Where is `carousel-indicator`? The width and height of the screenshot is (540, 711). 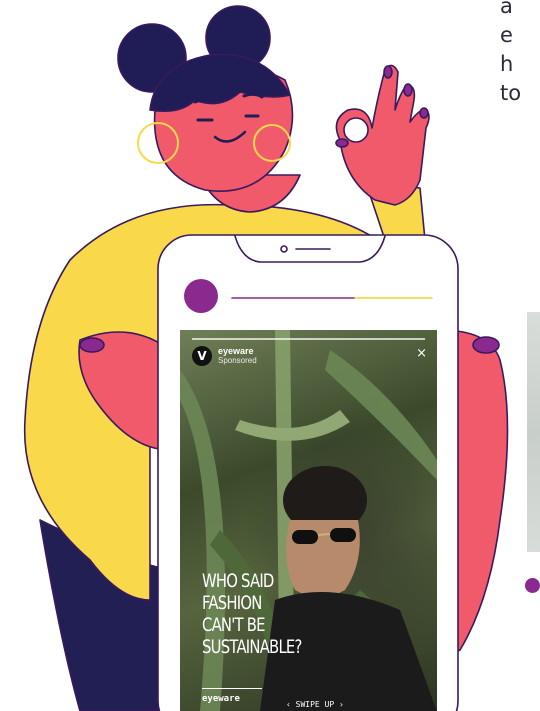 carousel-indicator is located at coordinates (532, 585).